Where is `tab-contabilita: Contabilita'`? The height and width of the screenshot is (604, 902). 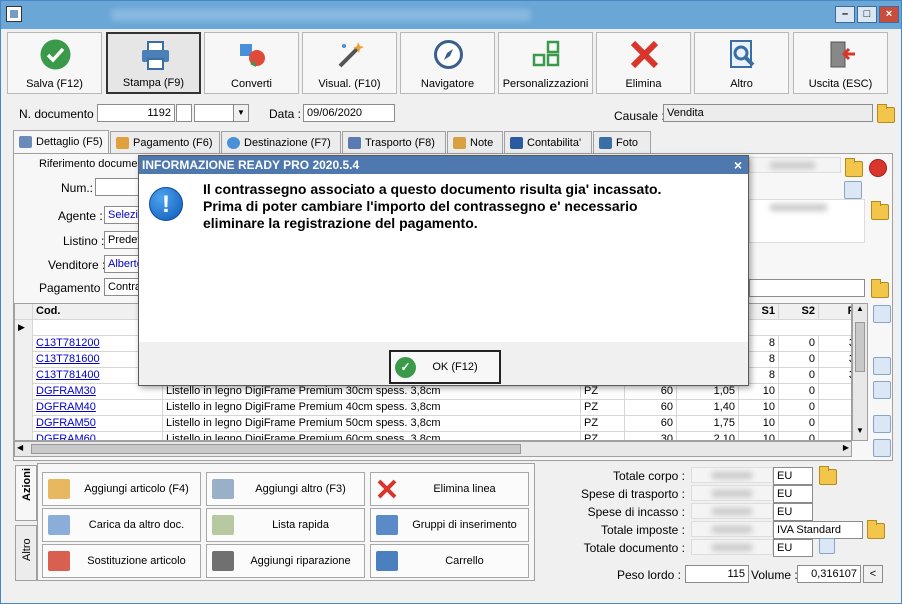 tab-contabilita: Contabilita' is located at coordinates (548, 142).